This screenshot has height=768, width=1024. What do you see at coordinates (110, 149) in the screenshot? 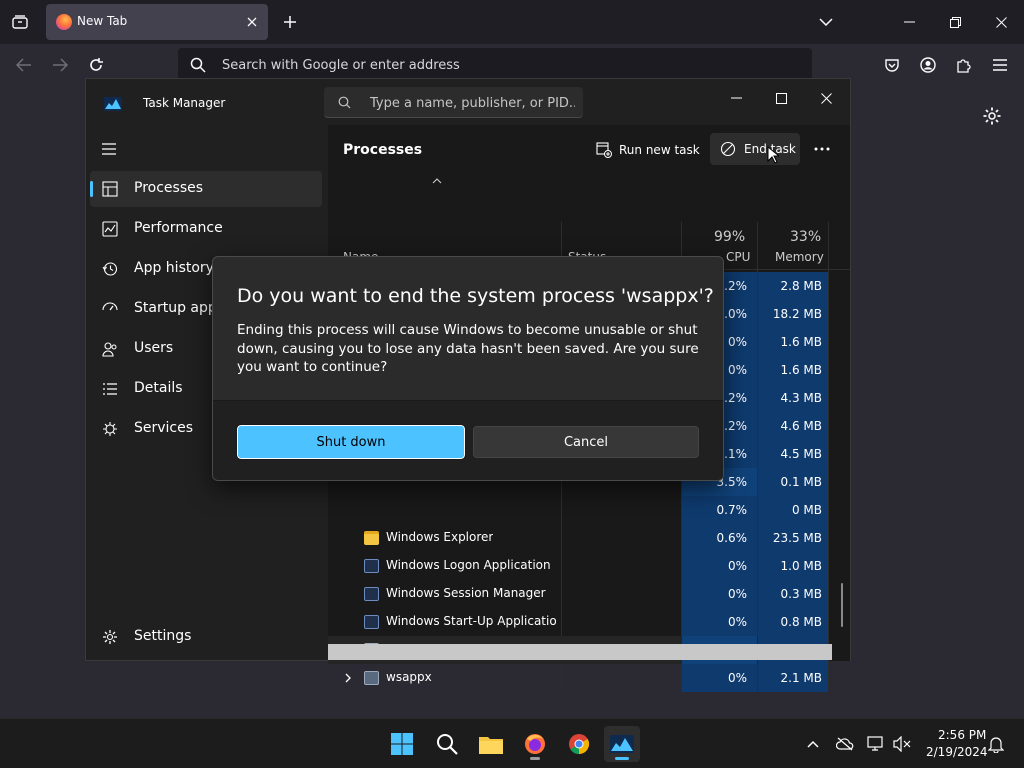
I see `hamburger-menu-button` at bounding box center [110, 149].